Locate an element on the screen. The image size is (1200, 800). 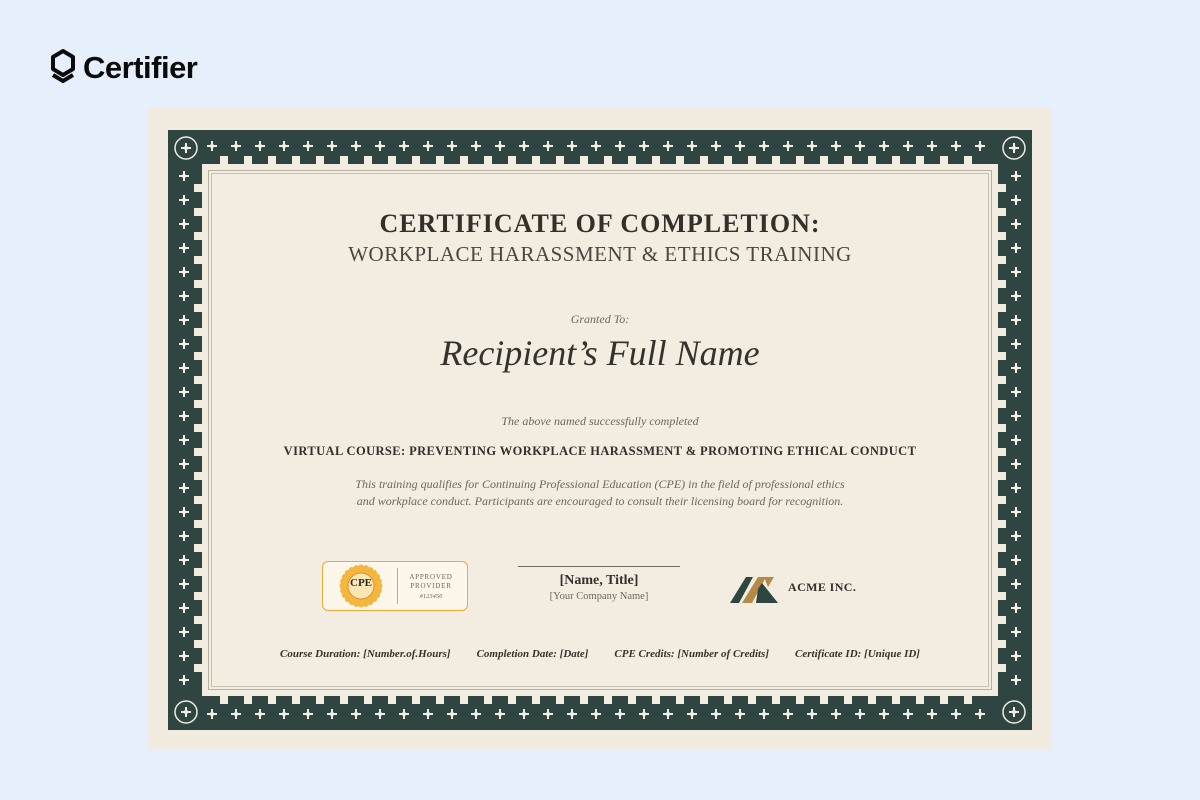
signatory-name: [Name, Title] is located at coordinates (599, 580).